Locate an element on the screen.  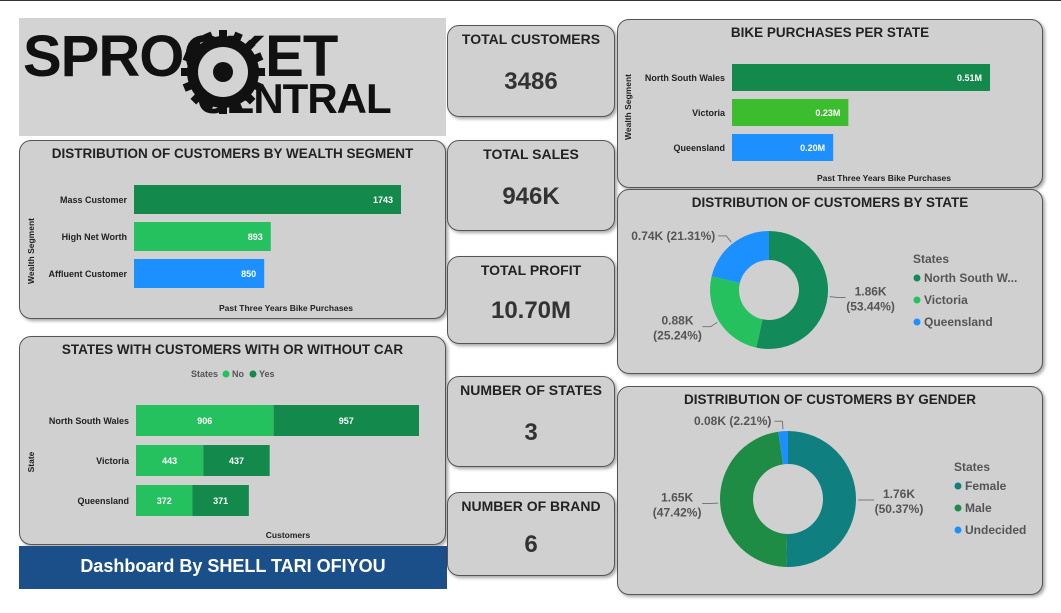
data-label-percent-male: (47.42%) is located at coordinates (677, 513).